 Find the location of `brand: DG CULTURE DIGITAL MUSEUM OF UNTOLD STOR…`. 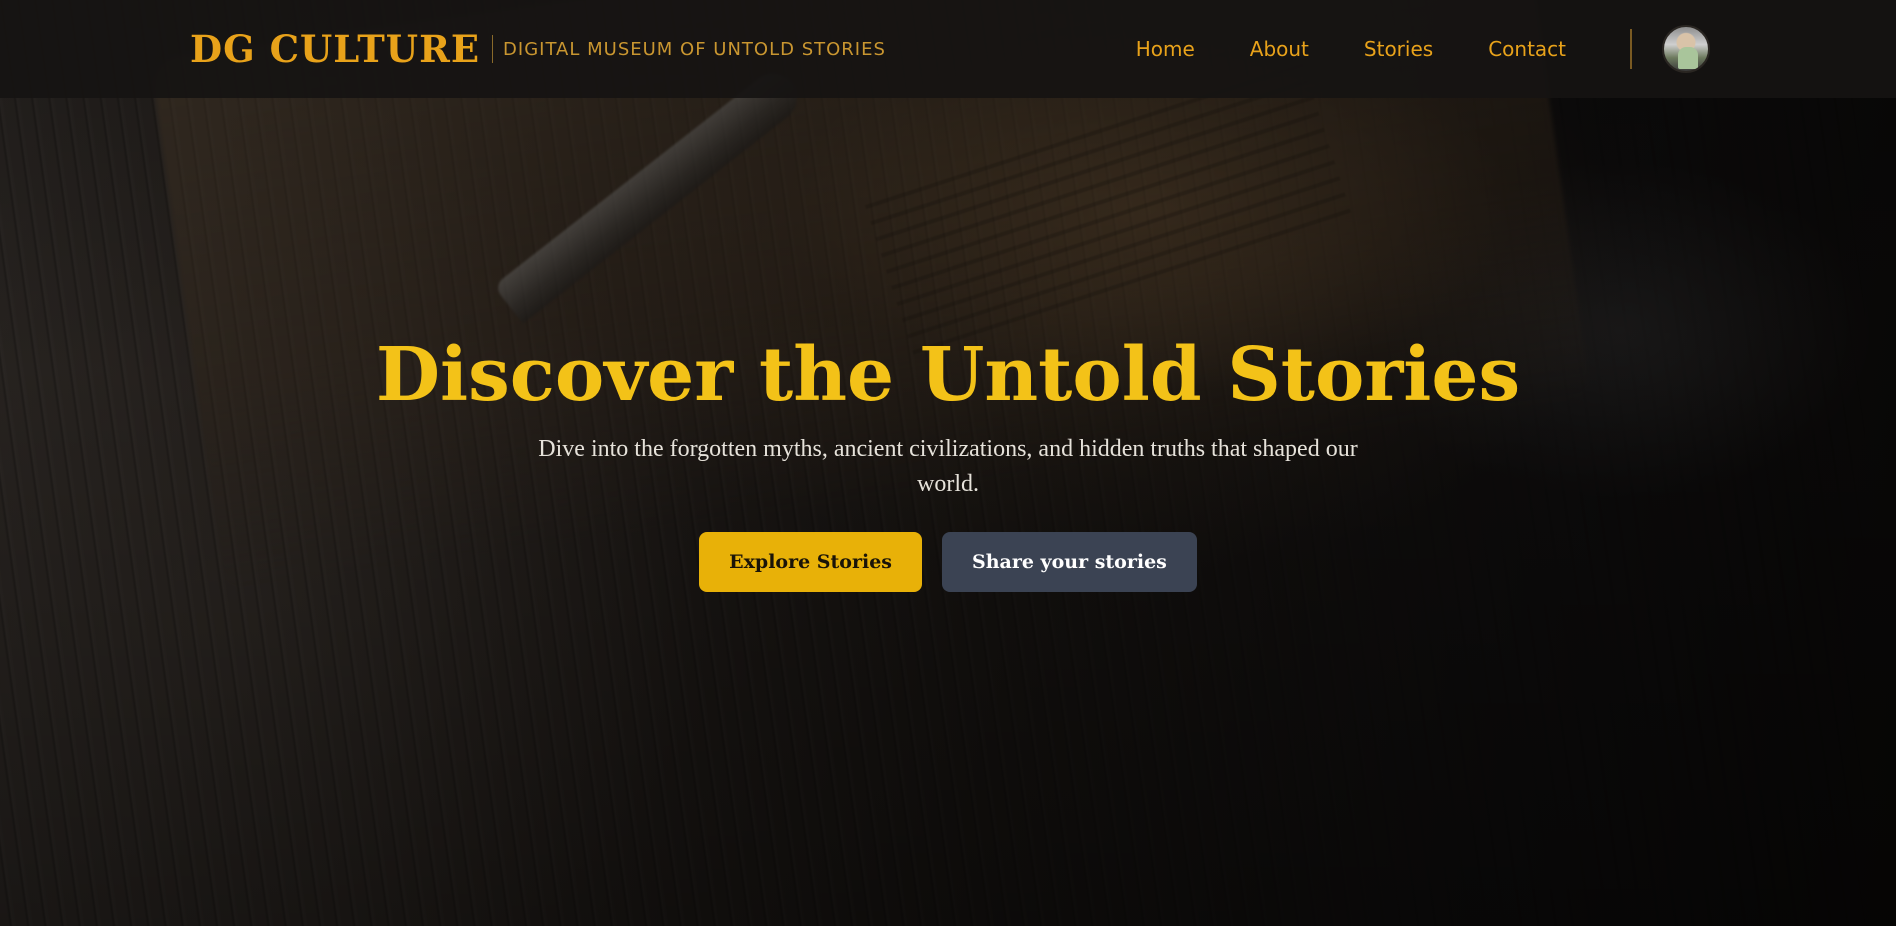

brand: DG CULTURE DIGITAL MUSEUM OF UNTOLD STOR… is located at coordinates (538, 49).